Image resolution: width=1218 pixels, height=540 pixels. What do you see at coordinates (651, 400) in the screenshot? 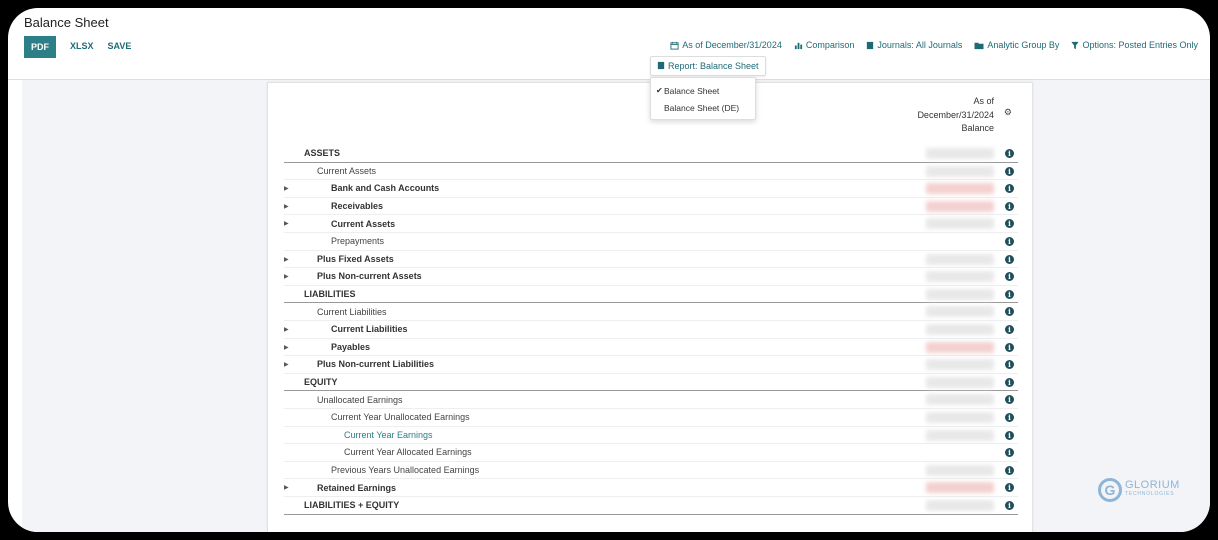
I see `table-row: Unallocated Earnings i` at bounding box center [651, 400].